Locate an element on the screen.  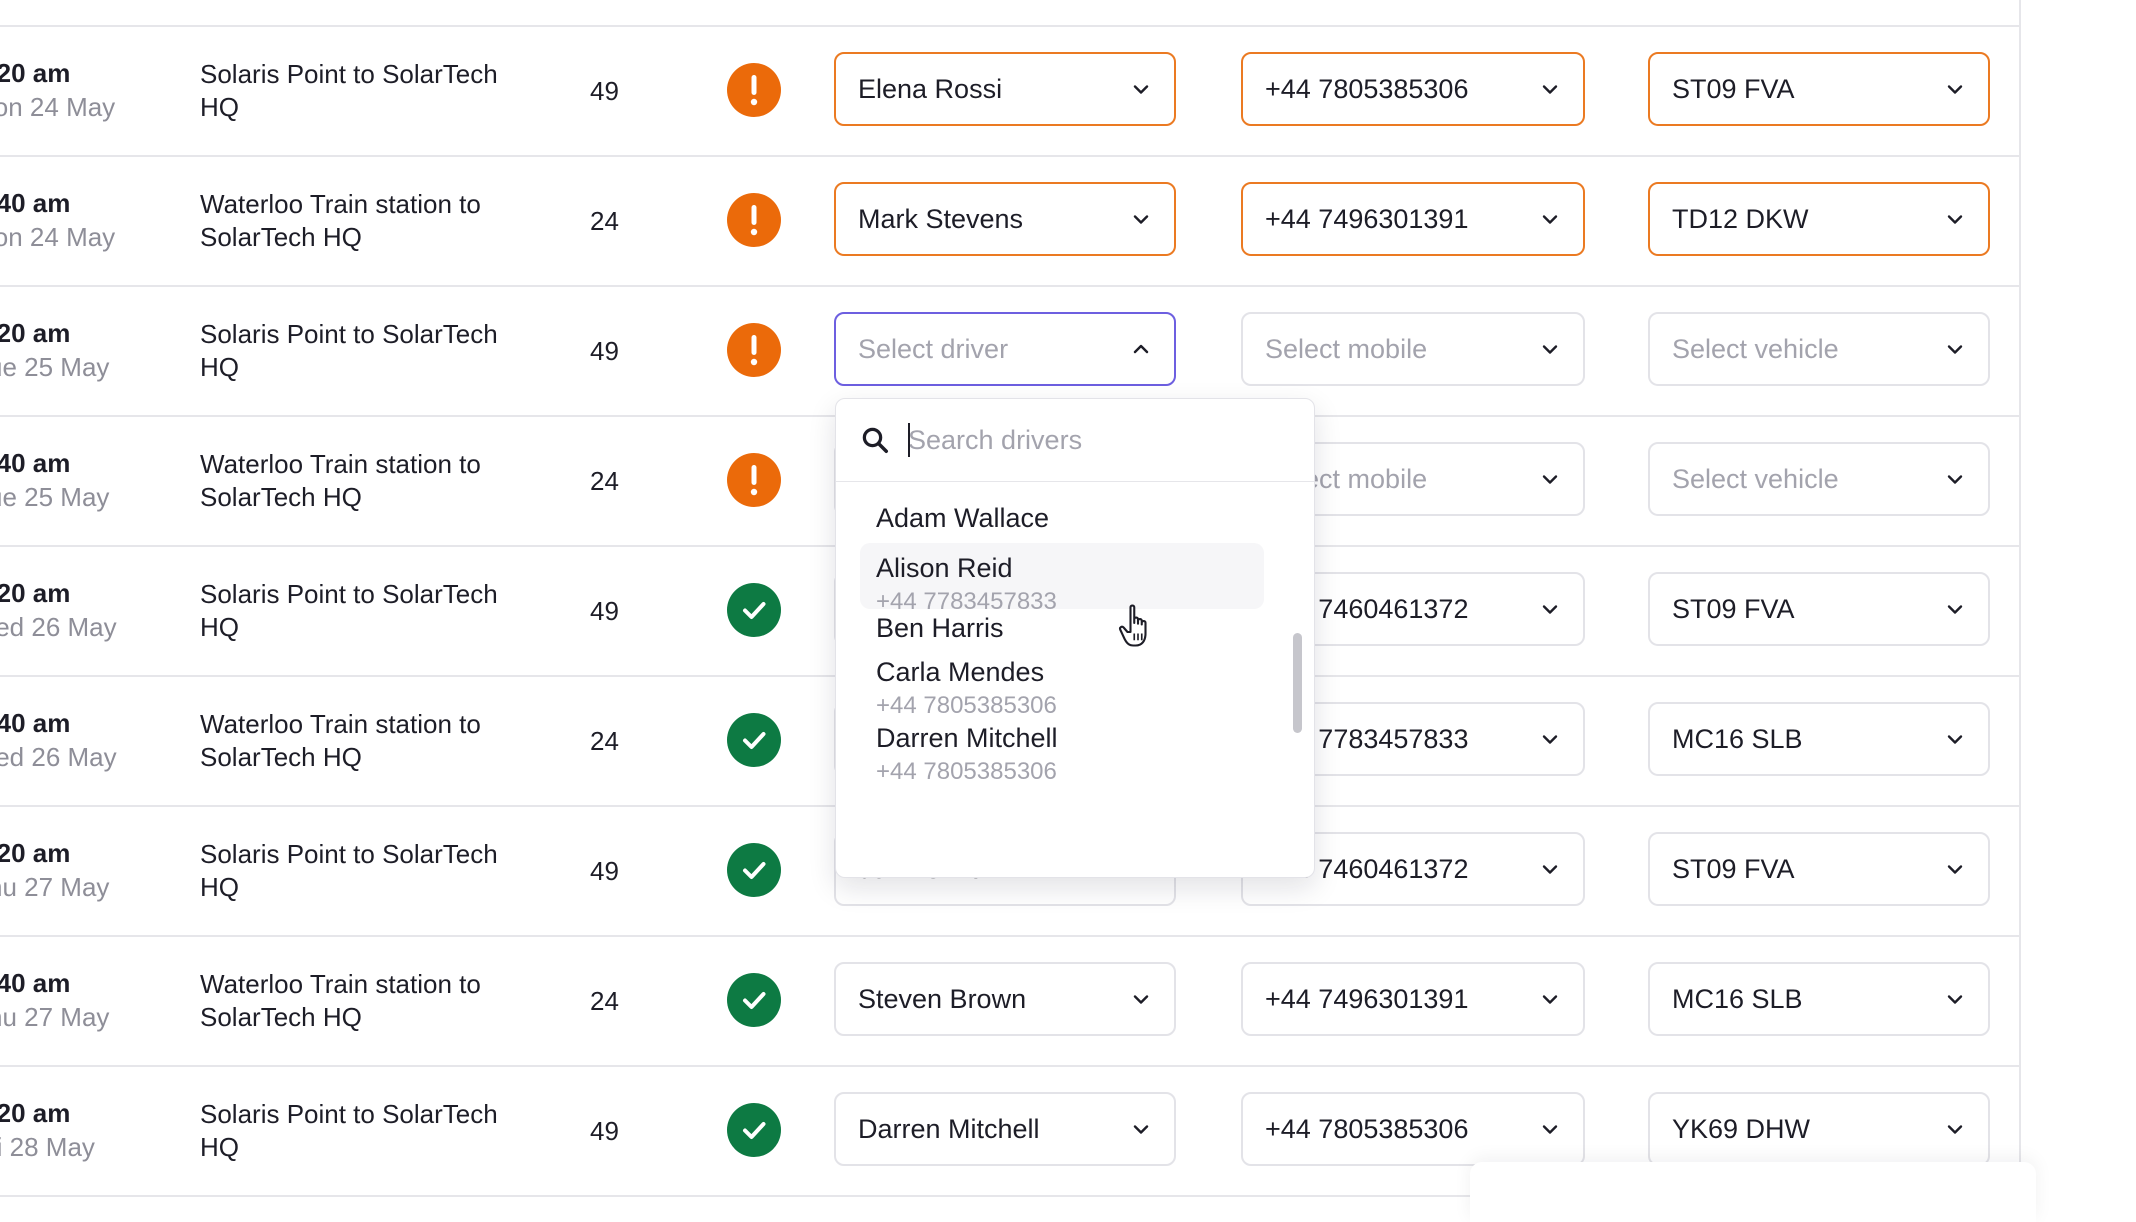
driver-select: Select driver is located at coordinates (1005, 349).